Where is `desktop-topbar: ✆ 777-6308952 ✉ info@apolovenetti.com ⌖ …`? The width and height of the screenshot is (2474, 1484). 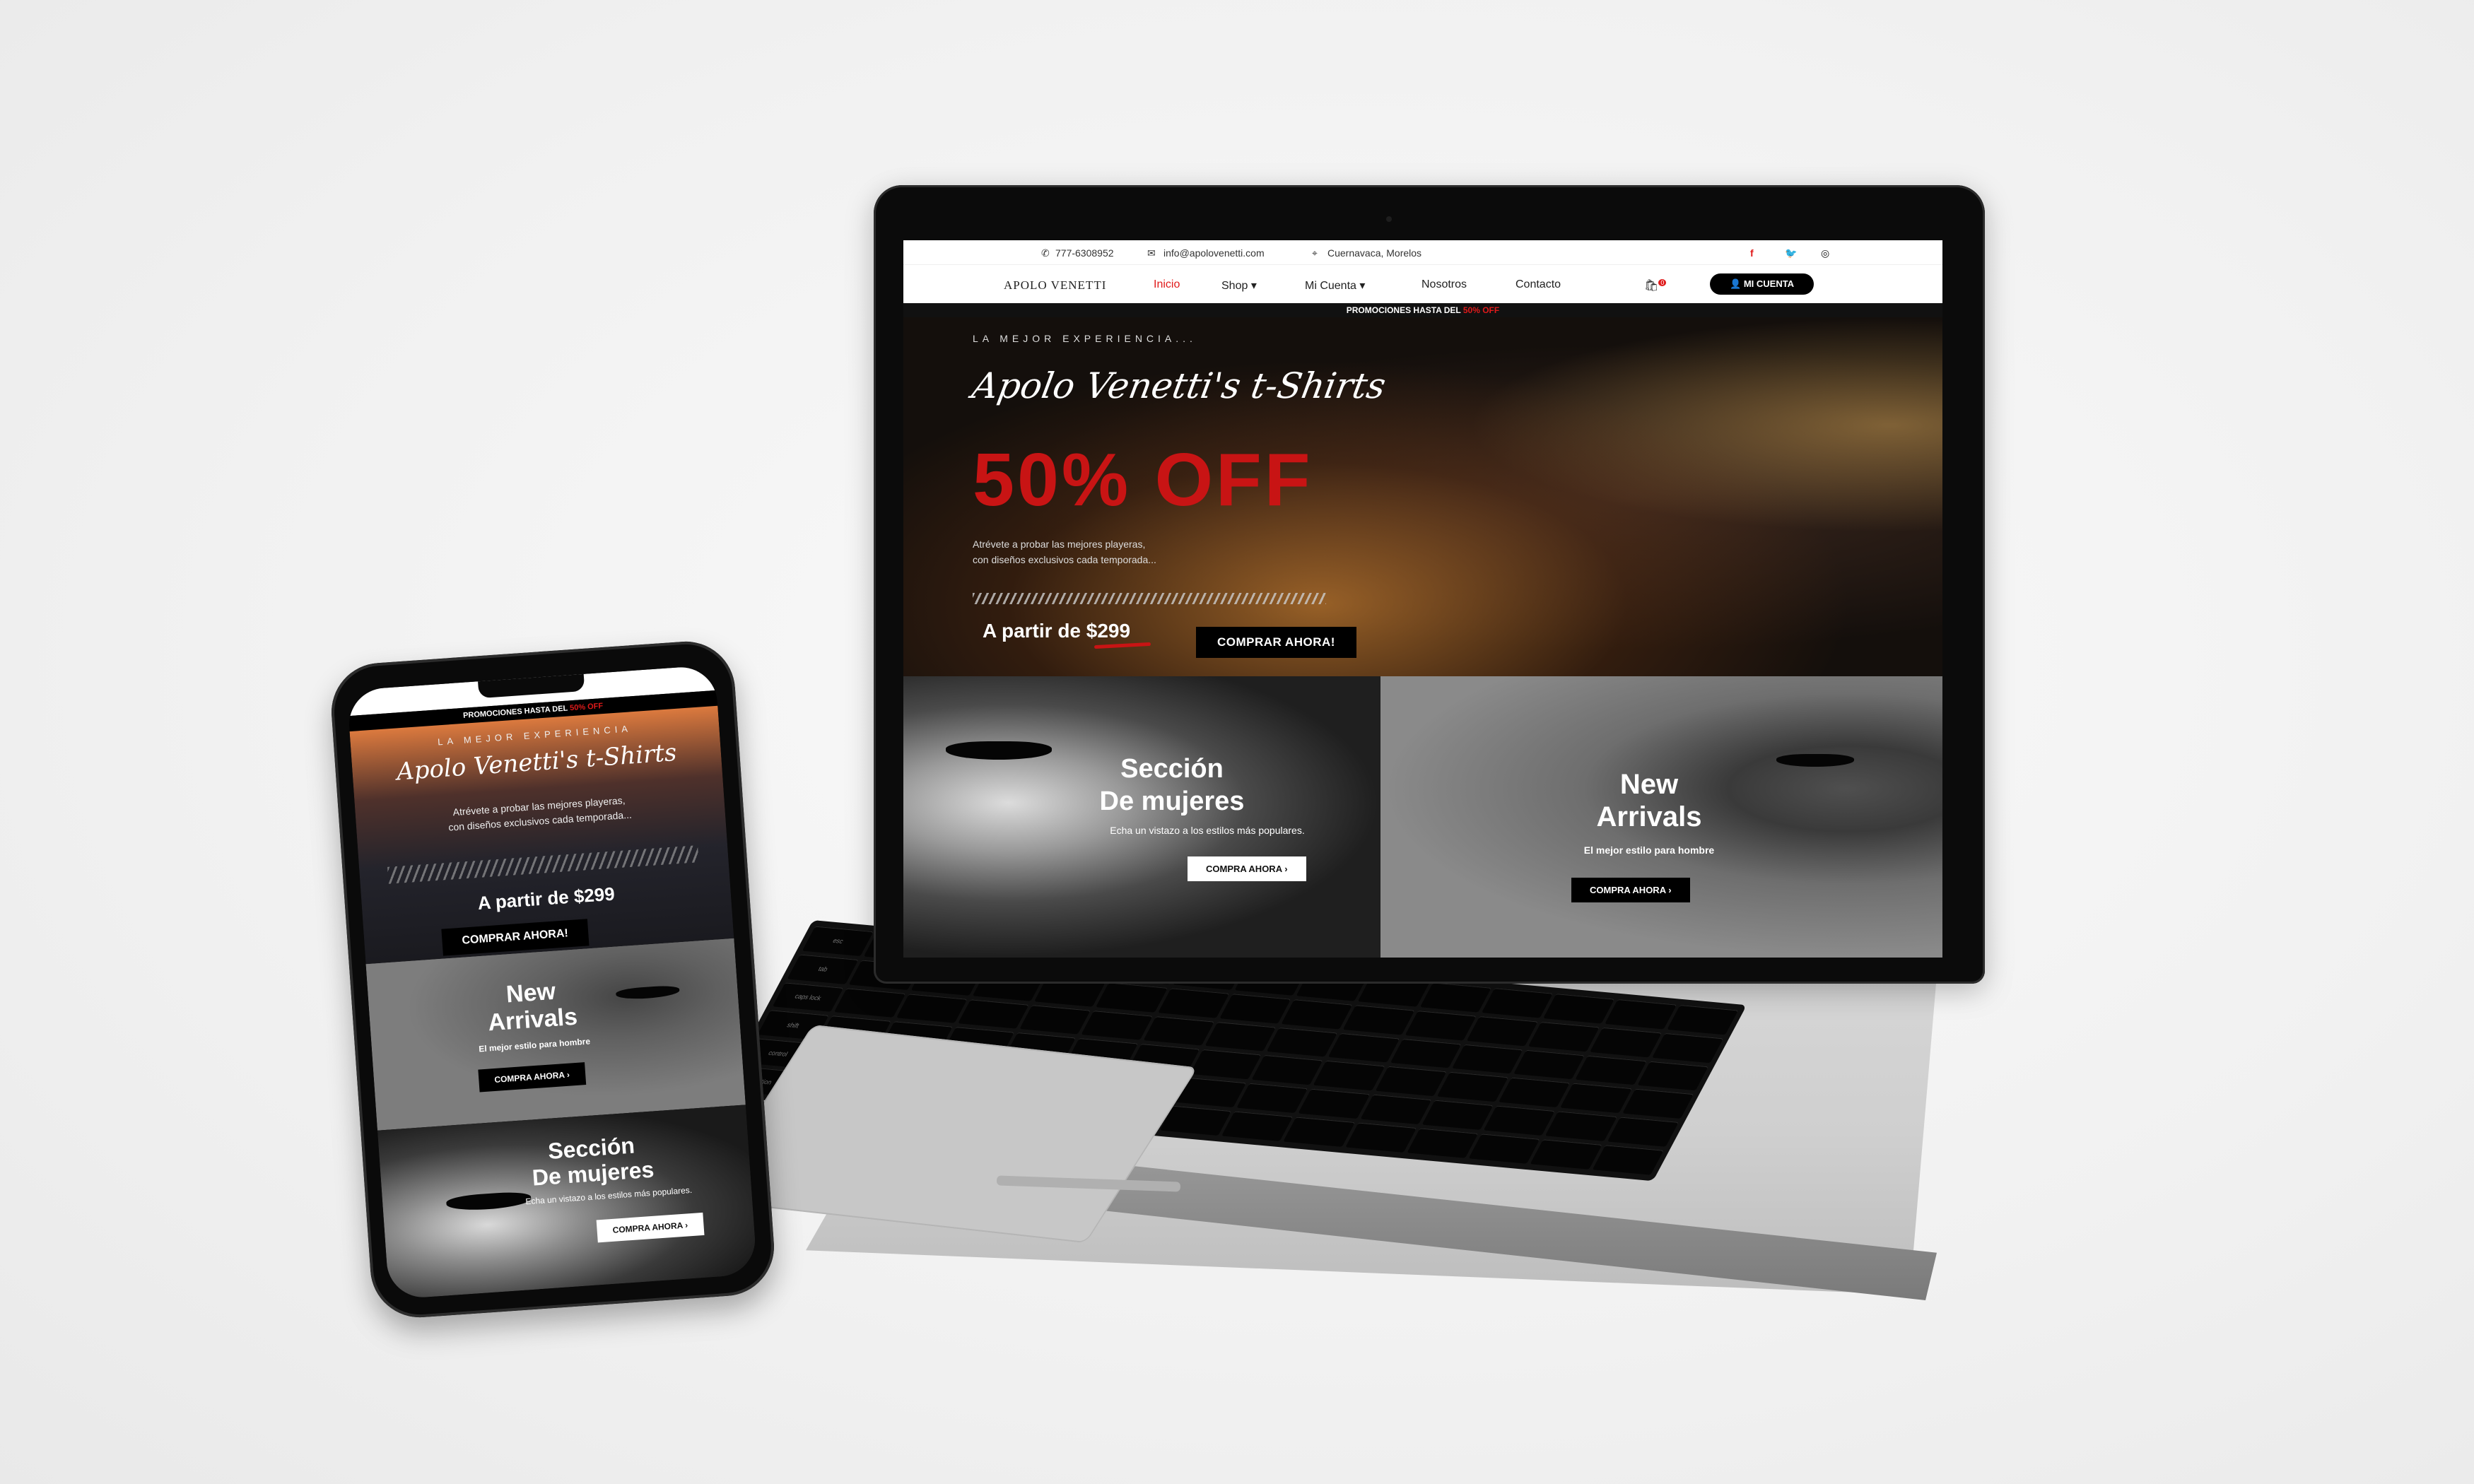
desktop-topbar: ✆ 777-6308952 ✉ info@apolovenetti.com ⌖ … is located at coordinates (1423, 252).